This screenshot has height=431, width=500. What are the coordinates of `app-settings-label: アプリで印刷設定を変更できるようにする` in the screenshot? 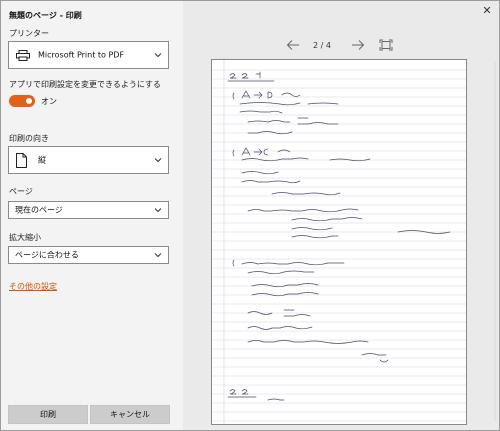 It's located at (85, 84).